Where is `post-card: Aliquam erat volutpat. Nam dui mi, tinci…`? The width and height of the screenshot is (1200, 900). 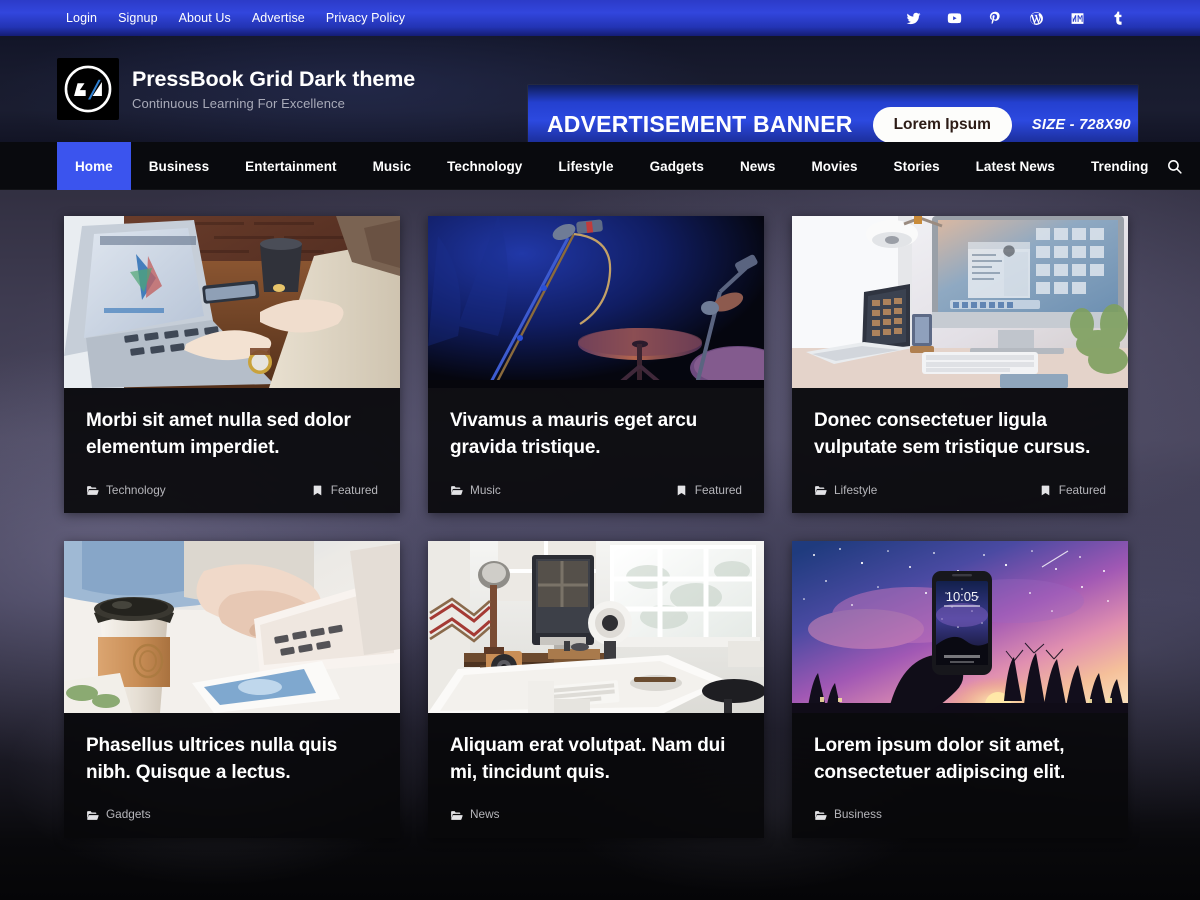 post-card: Aliquam erat volutpat. Nam dui mi, tinci… is located at coordinates (596, 689).